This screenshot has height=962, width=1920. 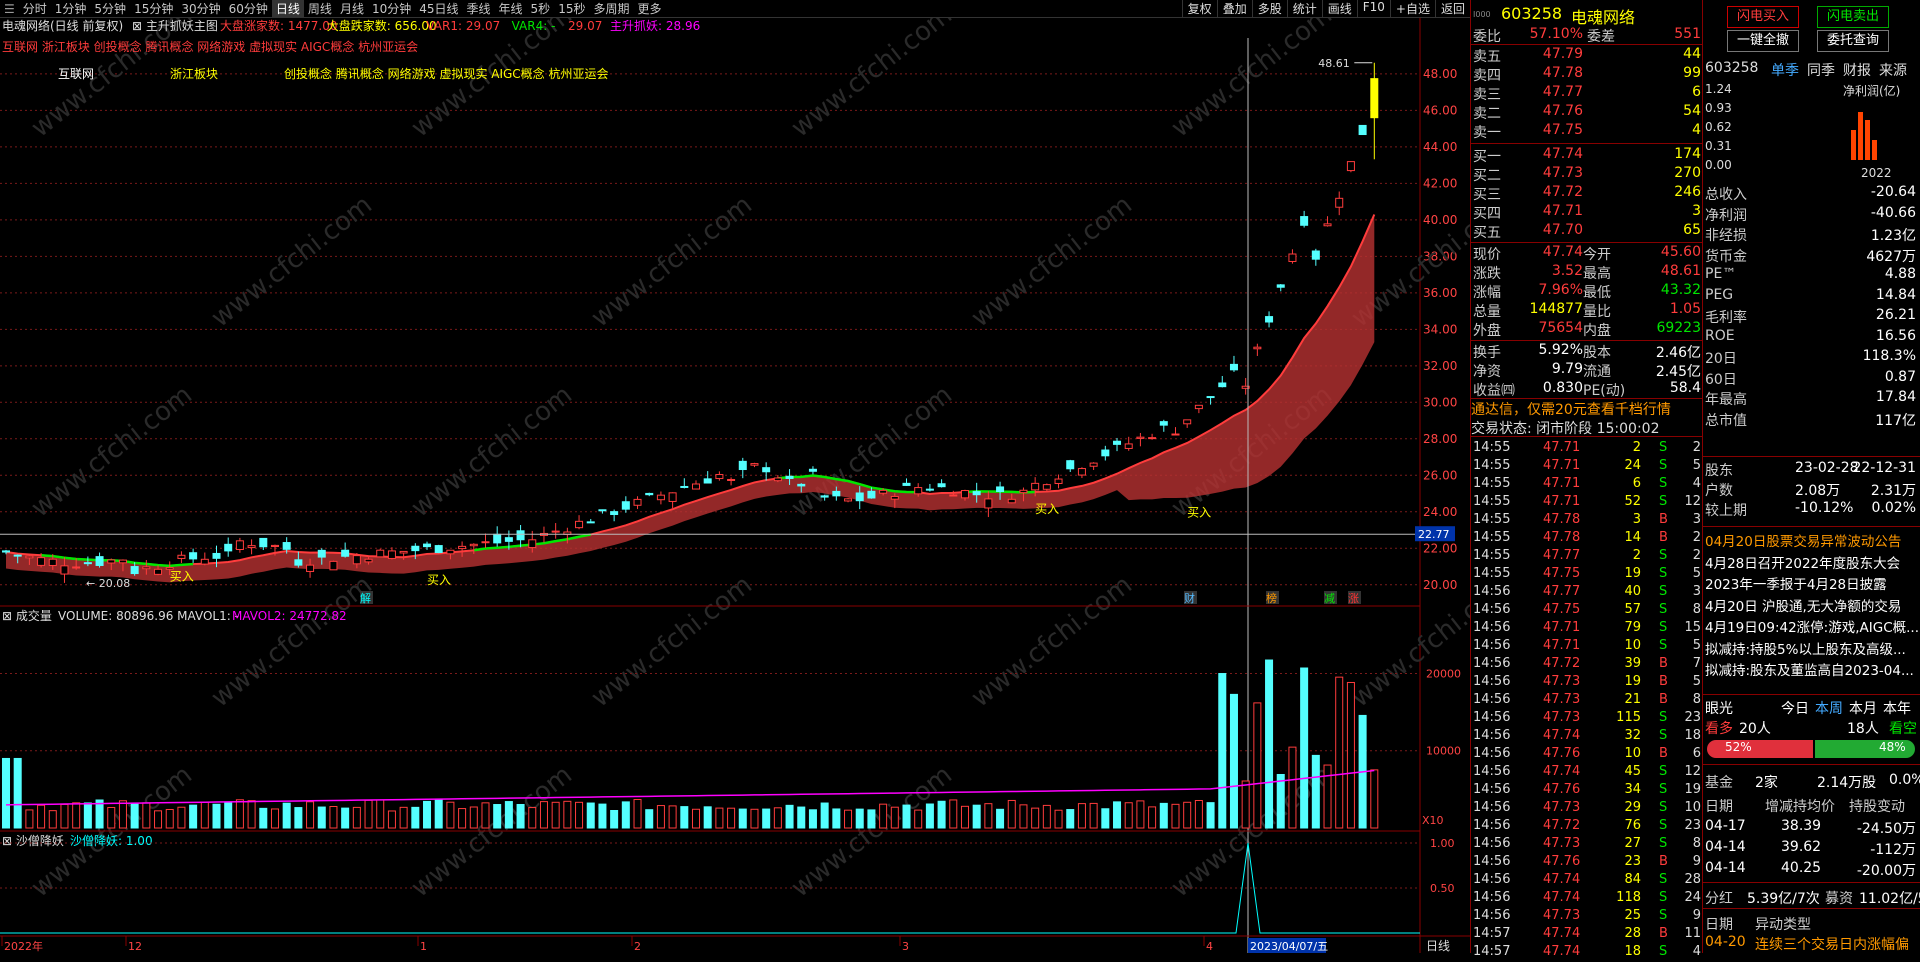 What do you see at coordinates (1339, 8) in the screenshot?
I see `tool-button-4: 画线` at bounding box center [1339, 8].